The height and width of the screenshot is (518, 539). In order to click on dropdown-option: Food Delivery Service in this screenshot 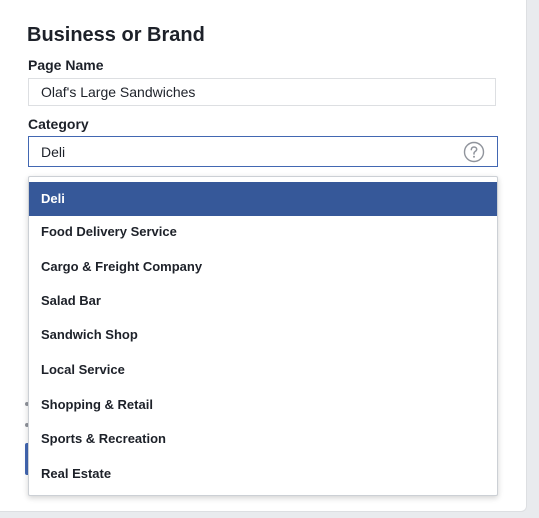, I will do `click(263, 232)`.